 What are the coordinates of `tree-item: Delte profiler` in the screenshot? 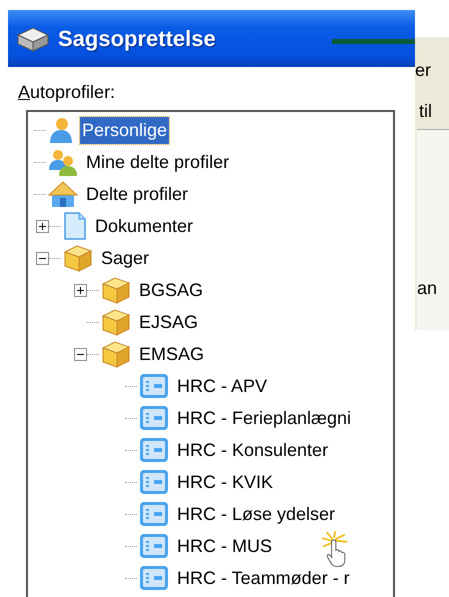 It's located at (137, 194).